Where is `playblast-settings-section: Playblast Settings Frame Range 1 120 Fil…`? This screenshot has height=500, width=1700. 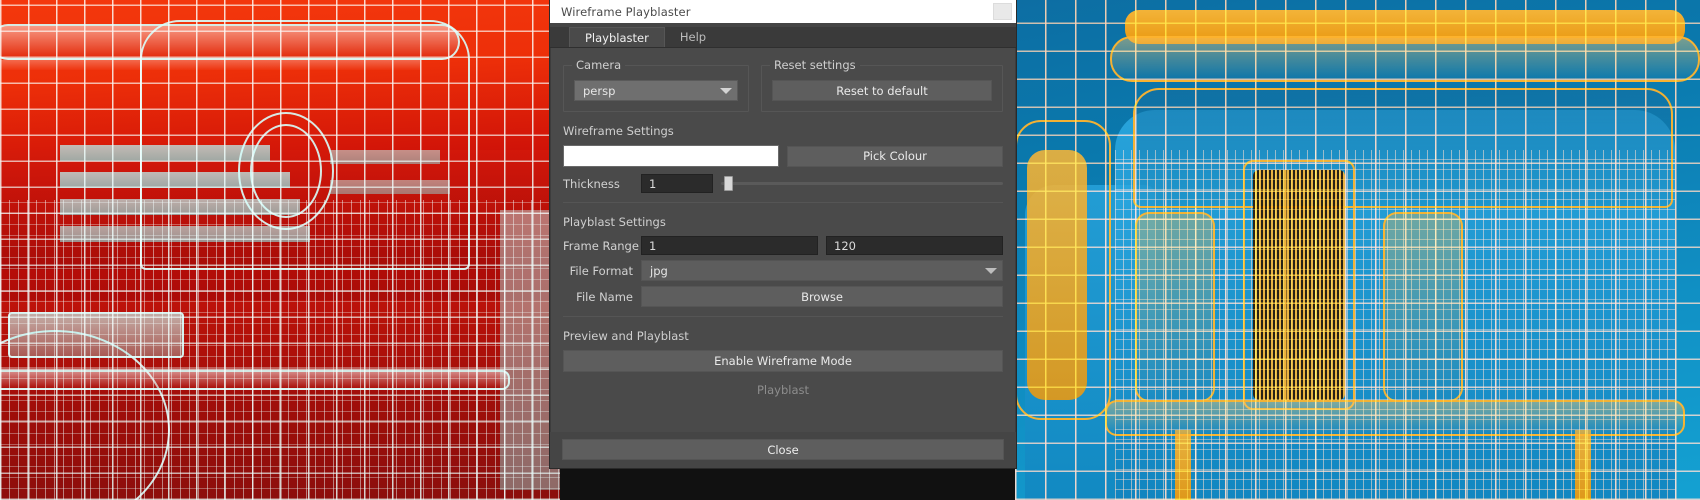
playblast-settings-section: Playblast Settings Frame Range 1 120 Fil… is located at coordinates (783, 261).